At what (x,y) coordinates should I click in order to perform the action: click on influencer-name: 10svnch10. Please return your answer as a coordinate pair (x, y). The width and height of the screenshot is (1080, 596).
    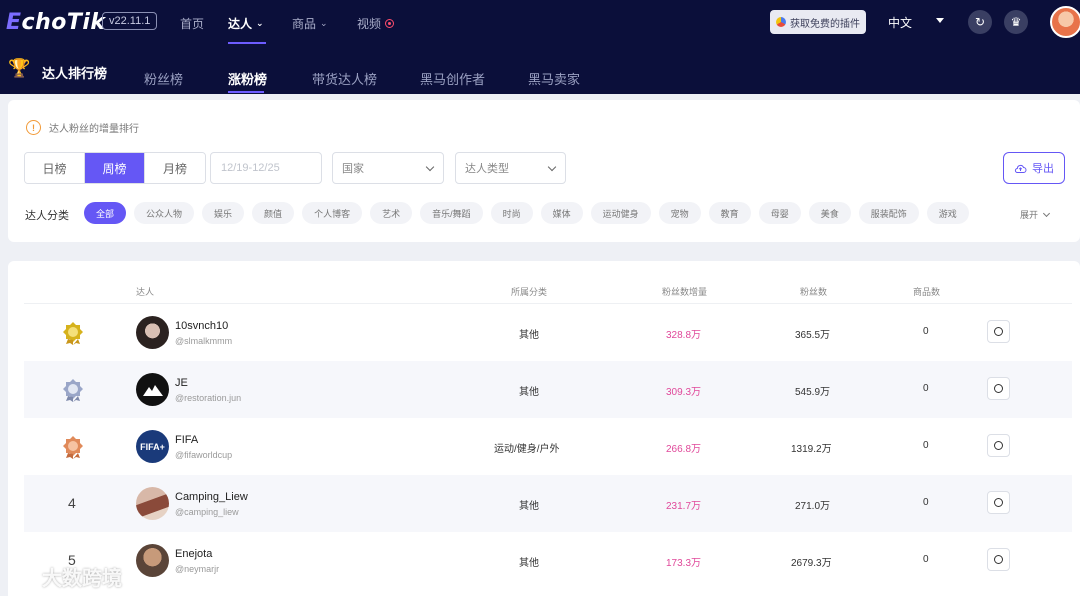
    Looking at the image, I should click on (201, 326).